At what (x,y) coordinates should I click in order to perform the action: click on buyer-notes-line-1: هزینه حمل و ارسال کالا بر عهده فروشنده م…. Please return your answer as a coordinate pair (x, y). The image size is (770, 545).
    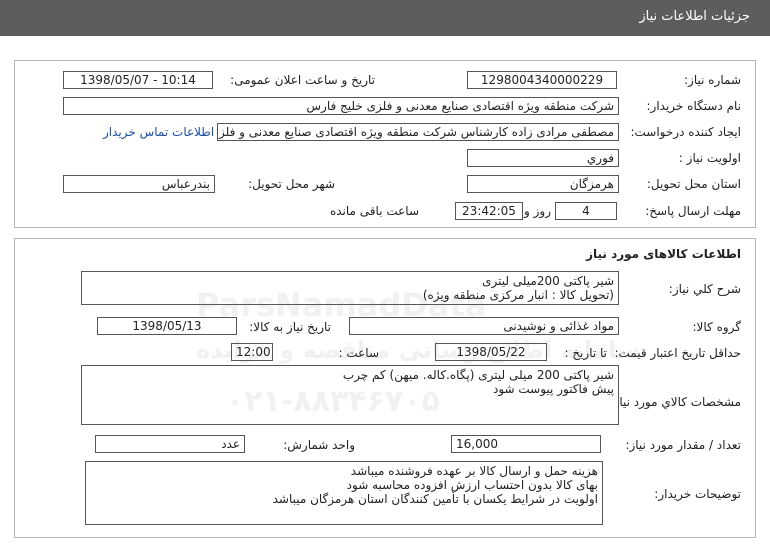
    Looking at the image, I should click on (474, 471).